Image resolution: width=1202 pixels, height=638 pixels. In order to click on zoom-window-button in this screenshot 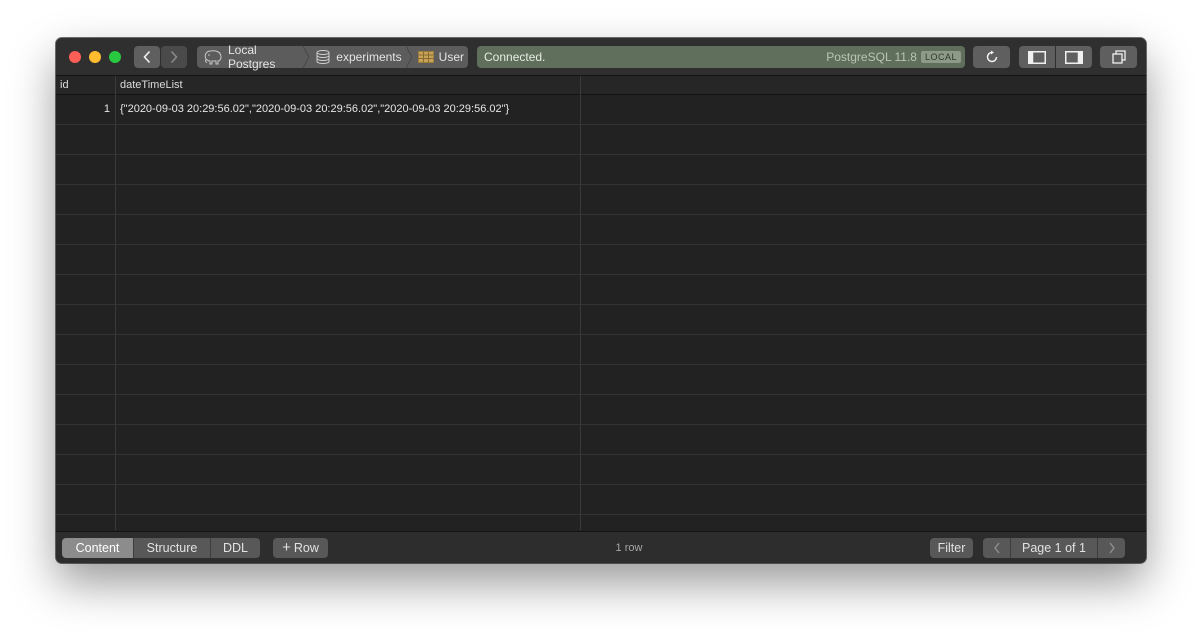, I will do `click(115, 57)`.